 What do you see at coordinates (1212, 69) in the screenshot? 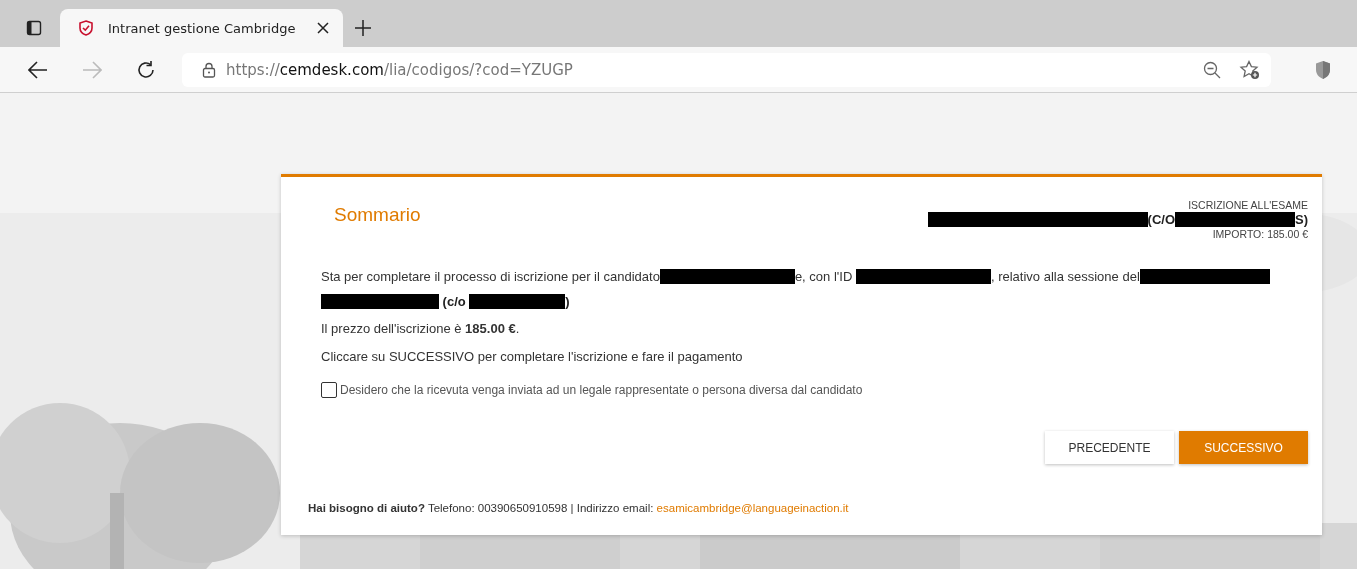
I see `zoom-out-icon` at bounding box center [1212, 69].